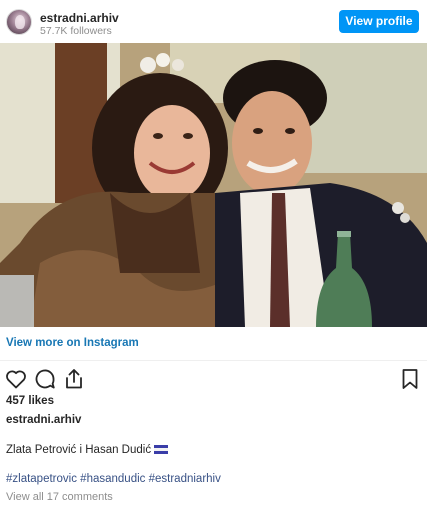 The image size is (427, 510). I want to click on follower-count: 57.7K followers, so click(76, 31).